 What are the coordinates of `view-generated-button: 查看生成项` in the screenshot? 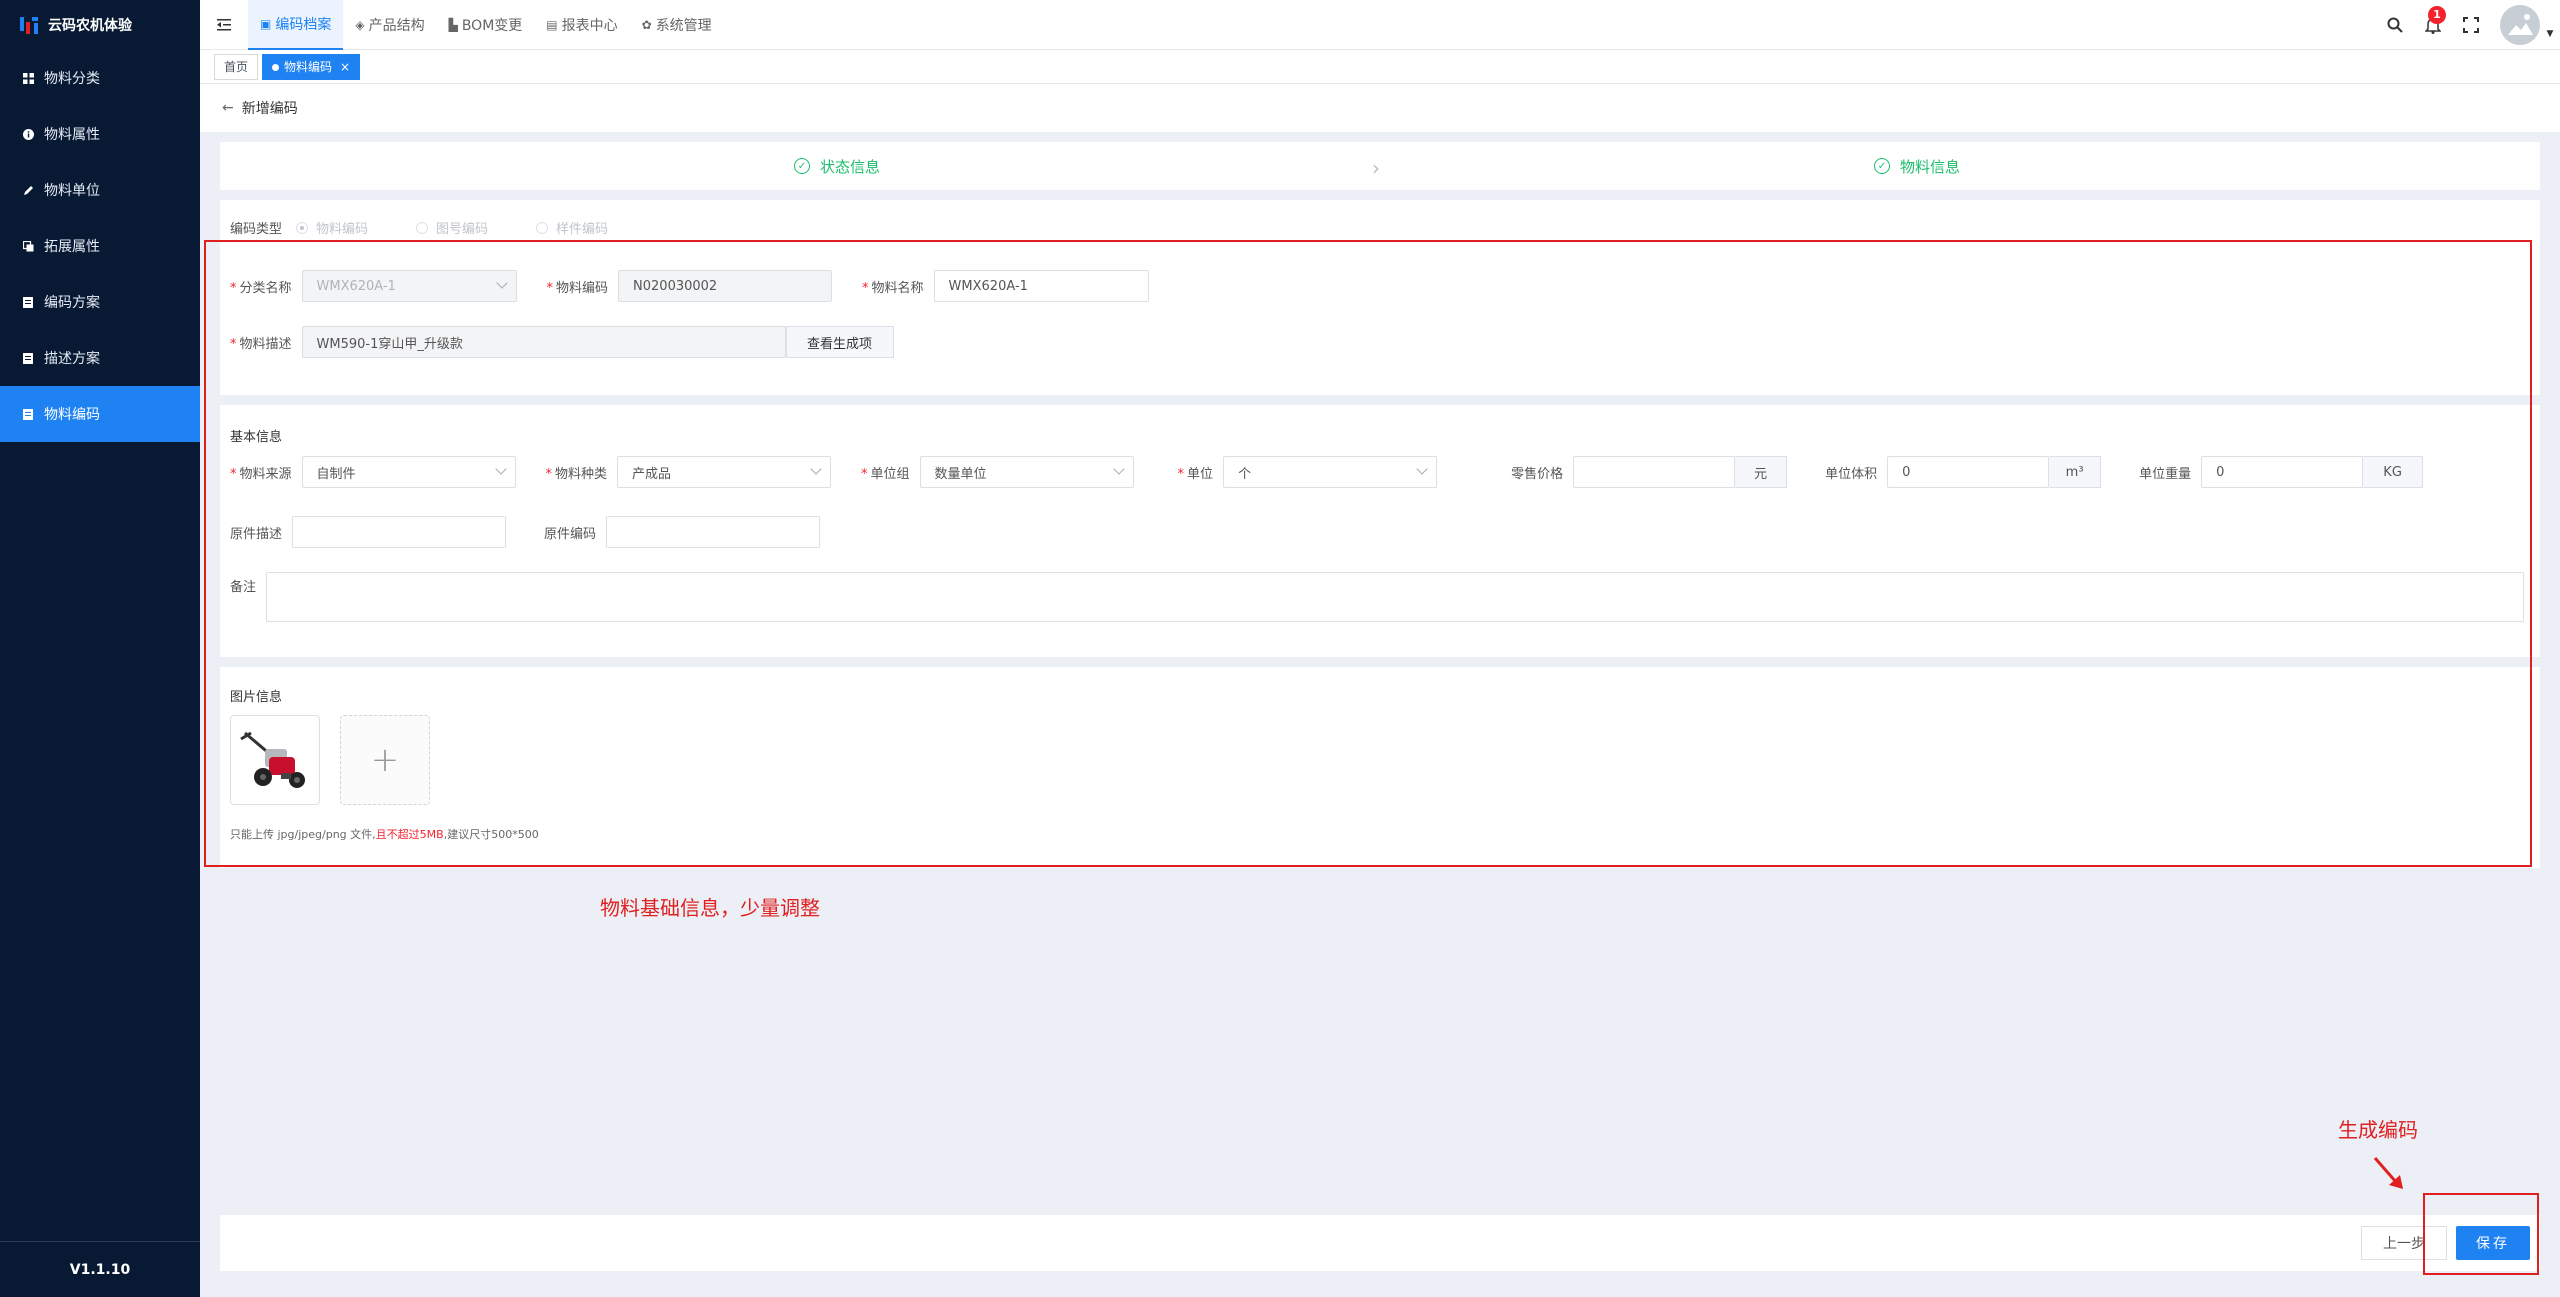 It's located at (839, 342).